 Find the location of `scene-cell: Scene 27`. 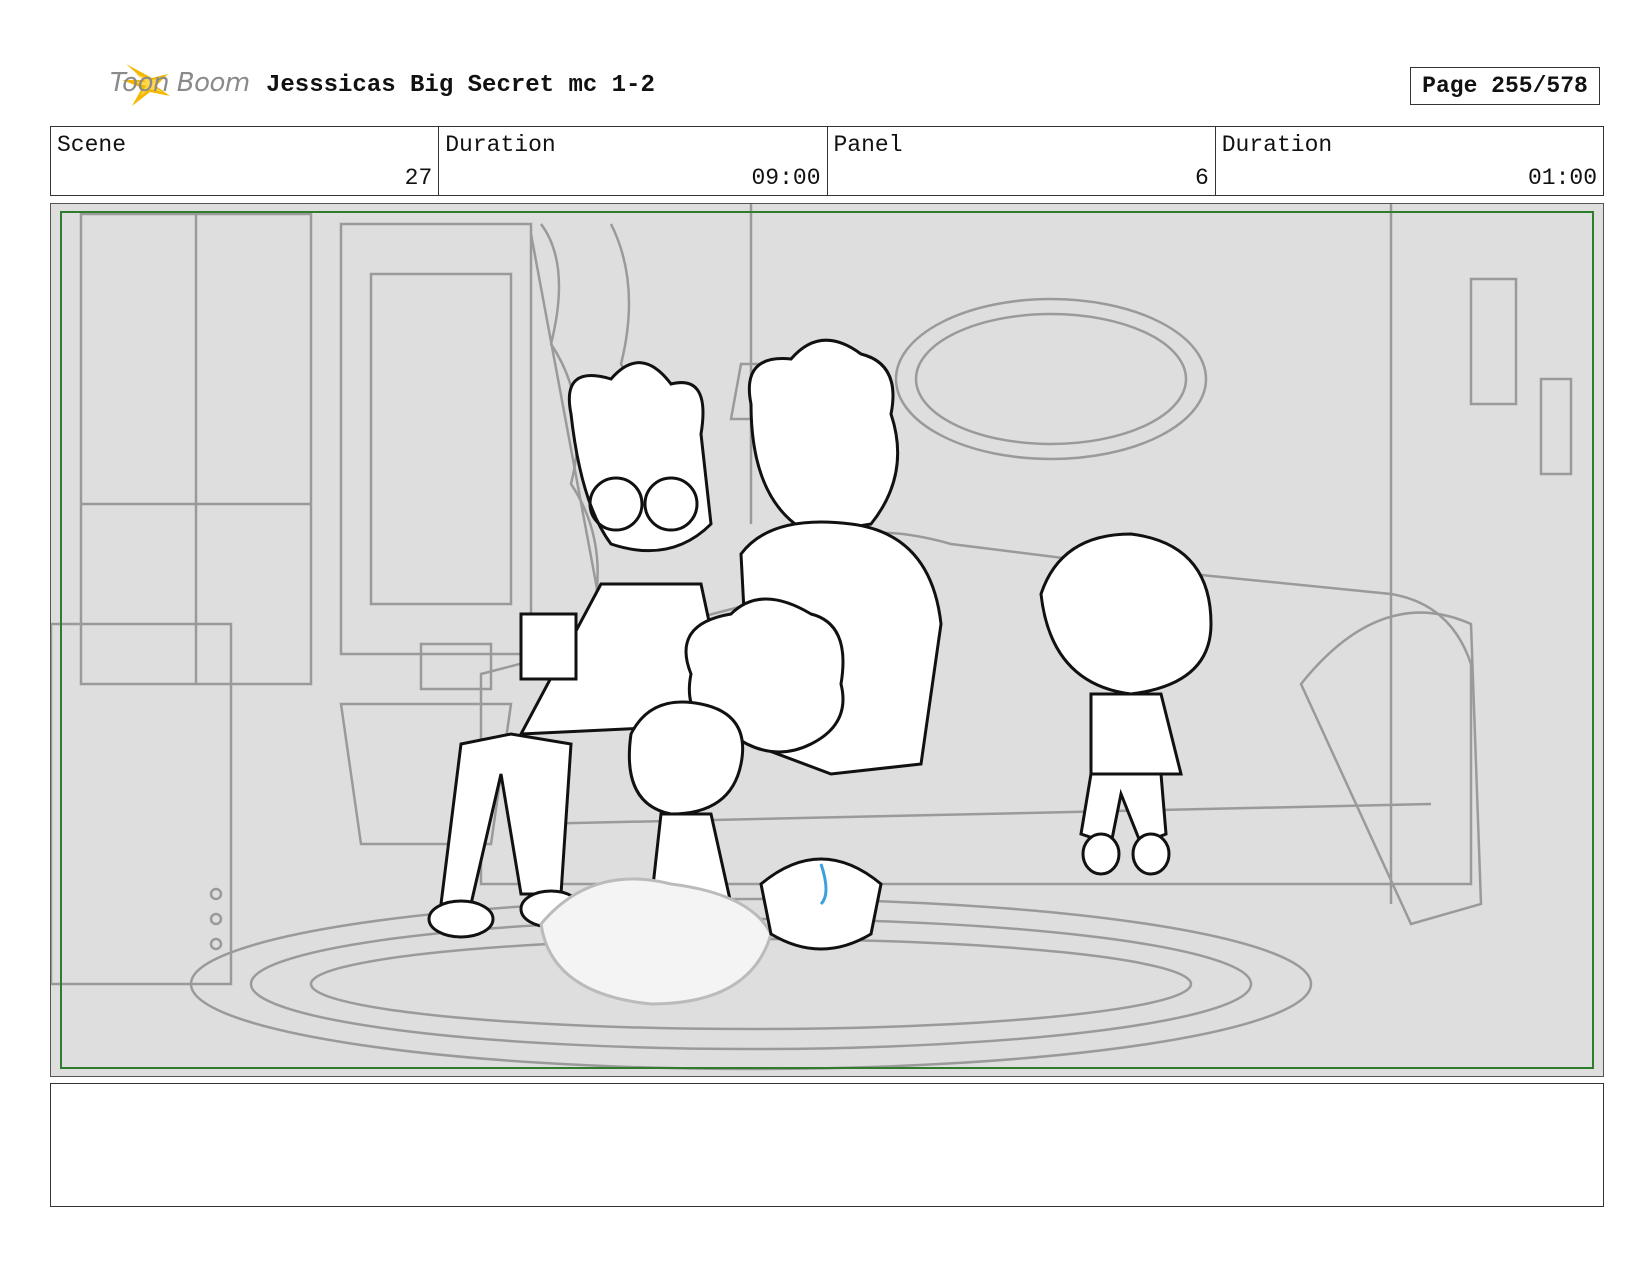

scene-cell: Scene 27 is located at coordinates (245, 161).